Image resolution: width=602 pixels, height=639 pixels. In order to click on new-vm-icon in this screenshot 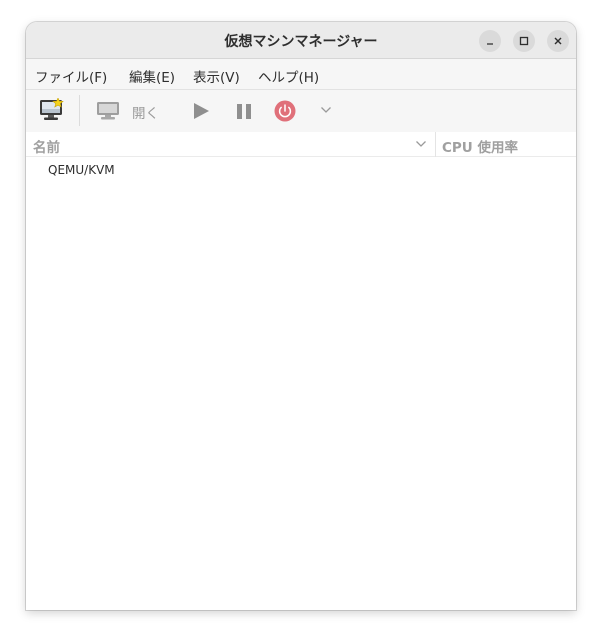, I will do `click(52, 110)`.